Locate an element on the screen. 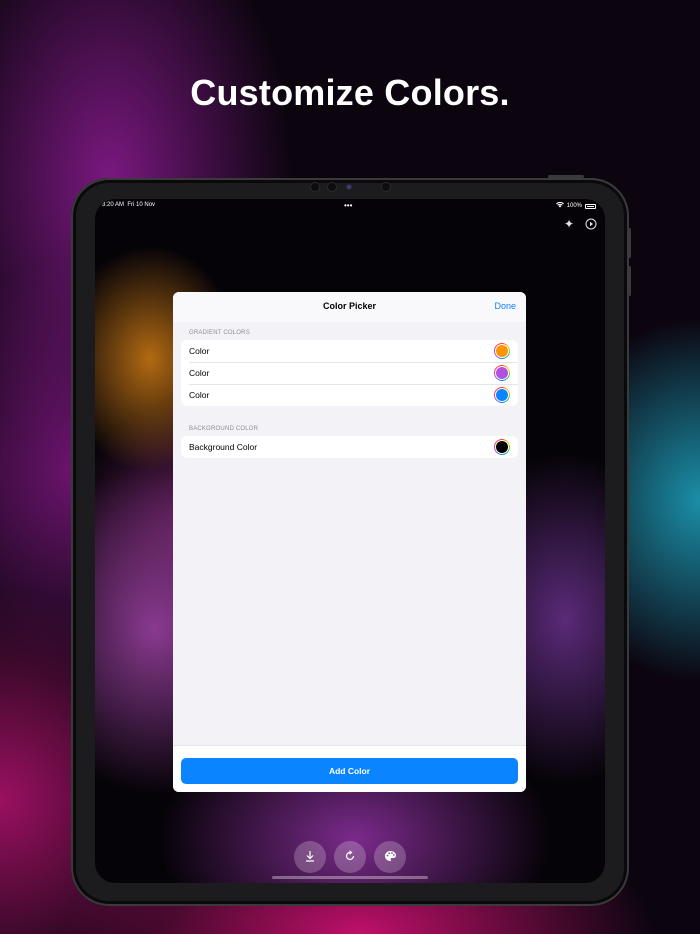  play-icon is located at coordinates (591, 225).